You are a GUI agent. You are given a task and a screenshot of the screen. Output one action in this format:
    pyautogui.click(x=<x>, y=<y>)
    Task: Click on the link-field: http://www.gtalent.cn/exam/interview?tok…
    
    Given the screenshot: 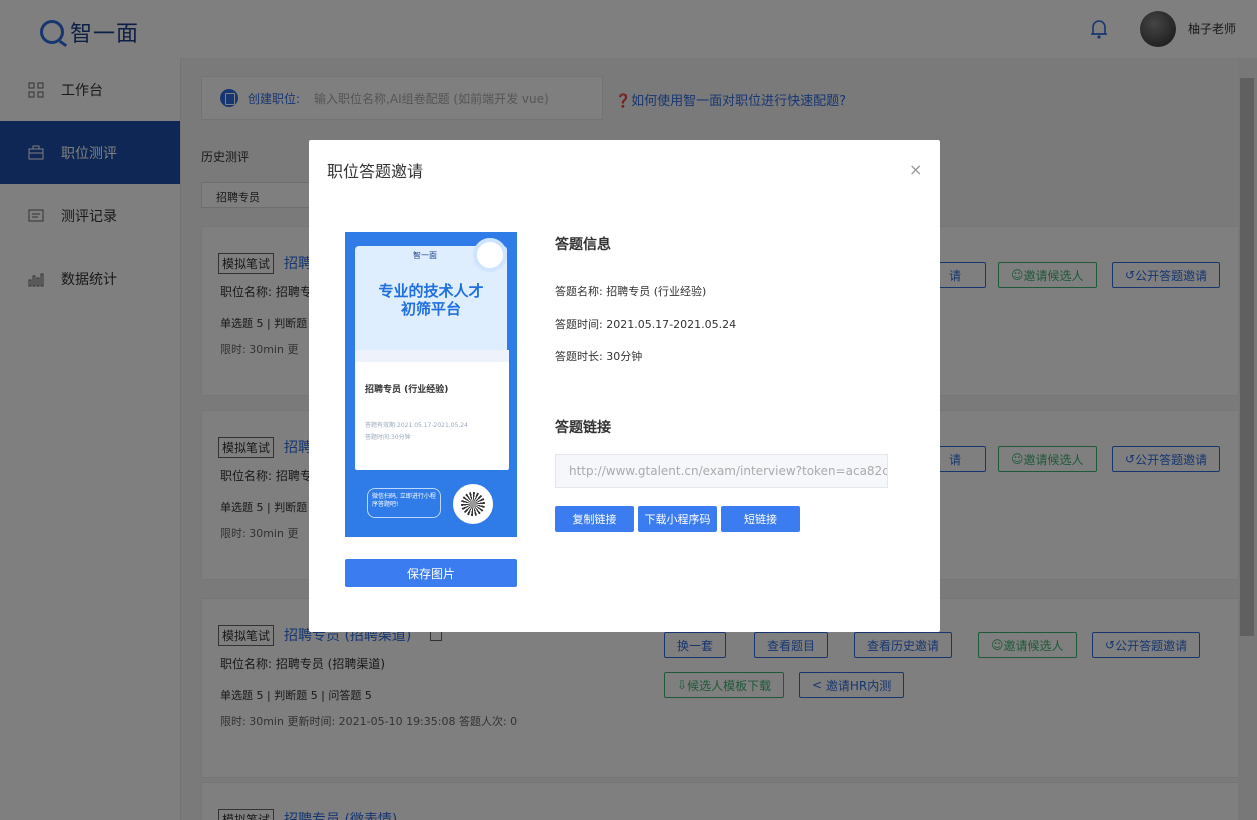 What is the action you would take?
    pyautogui.click(x=721, y=471)
    